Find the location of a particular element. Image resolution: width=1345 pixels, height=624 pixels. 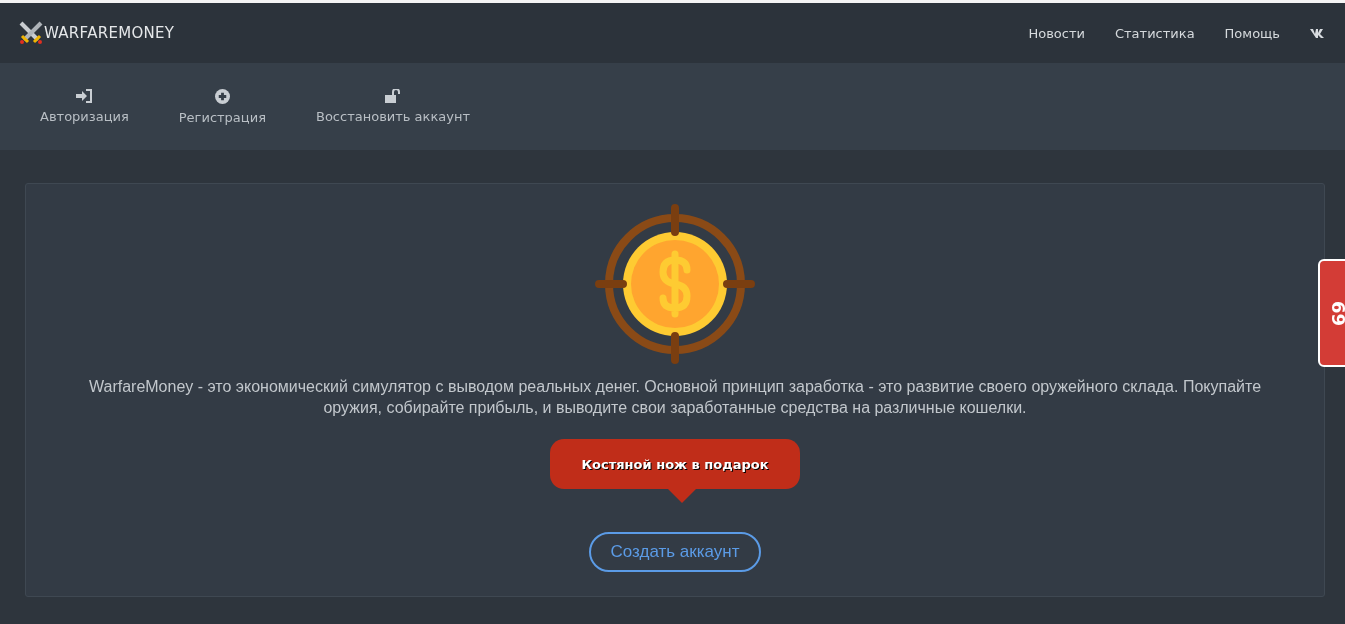

target-coin-icon is located at coordinates (675, 284).